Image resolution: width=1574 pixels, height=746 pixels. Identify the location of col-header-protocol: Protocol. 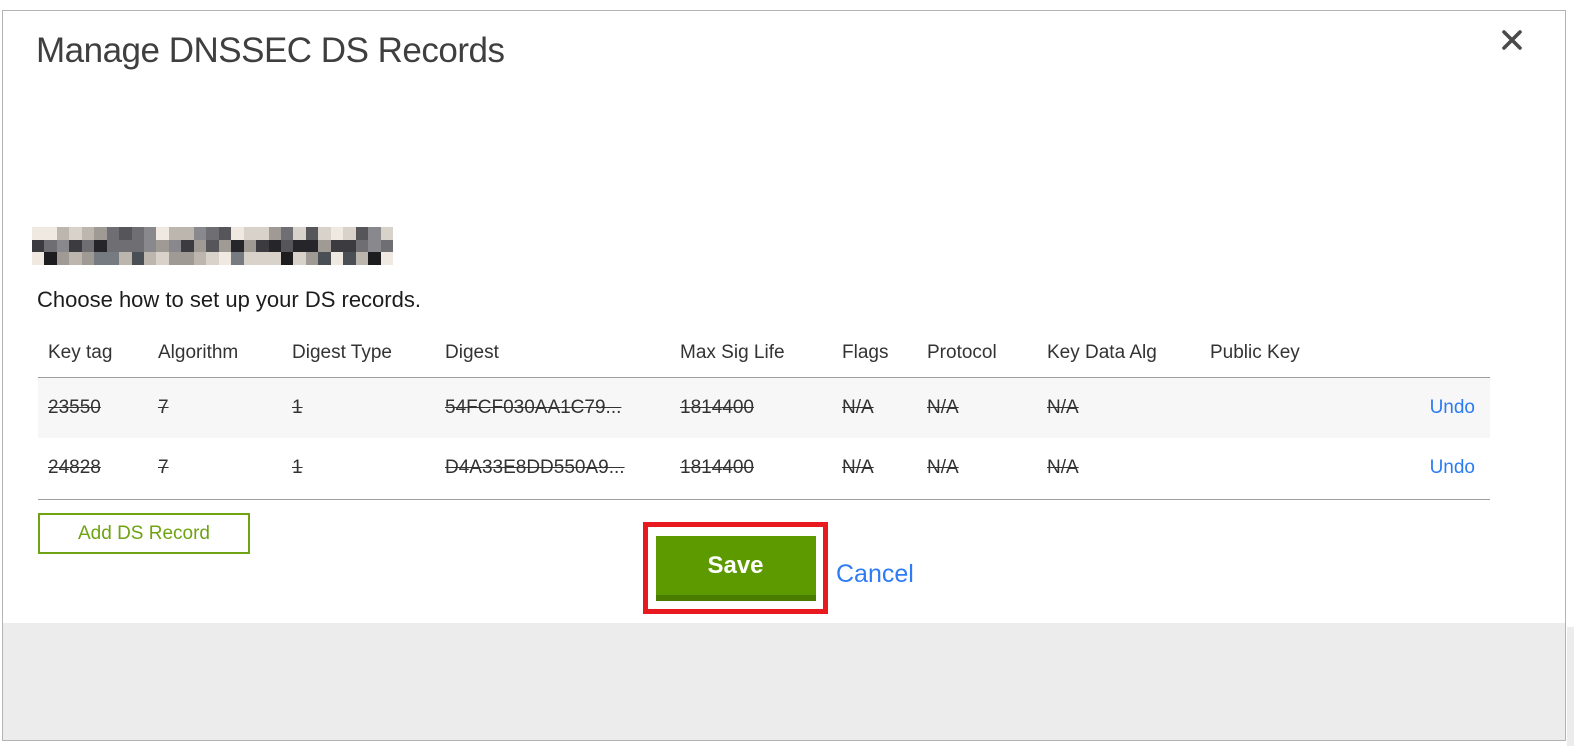
(962, 353).